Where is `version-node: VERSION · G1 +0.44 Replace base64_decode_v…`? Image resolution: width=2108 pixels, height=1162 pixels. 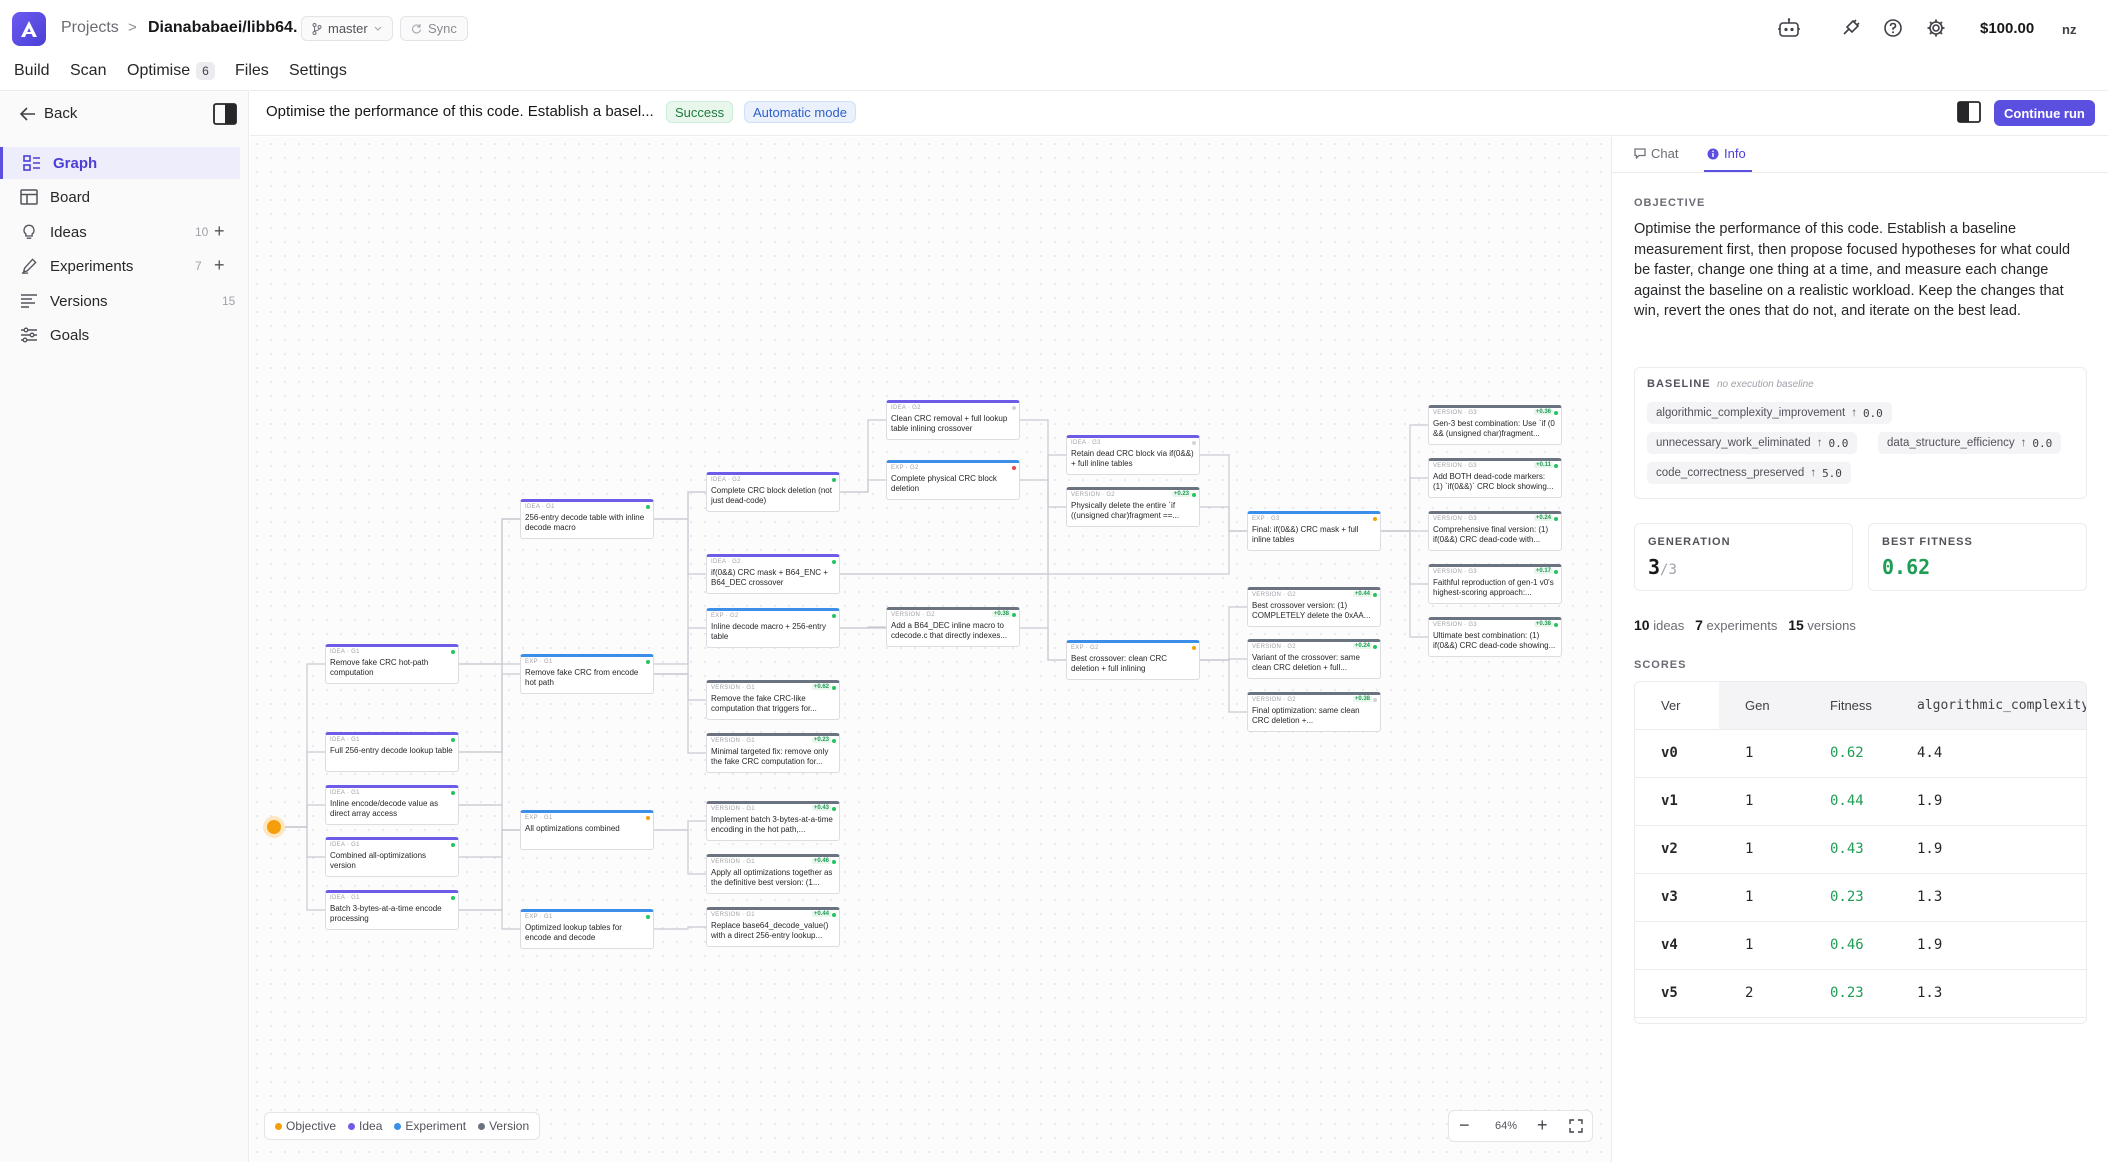
version-node: VERSION · G1 +0.44 Replace base64_decode_v… is located at coordinates (773, 927).